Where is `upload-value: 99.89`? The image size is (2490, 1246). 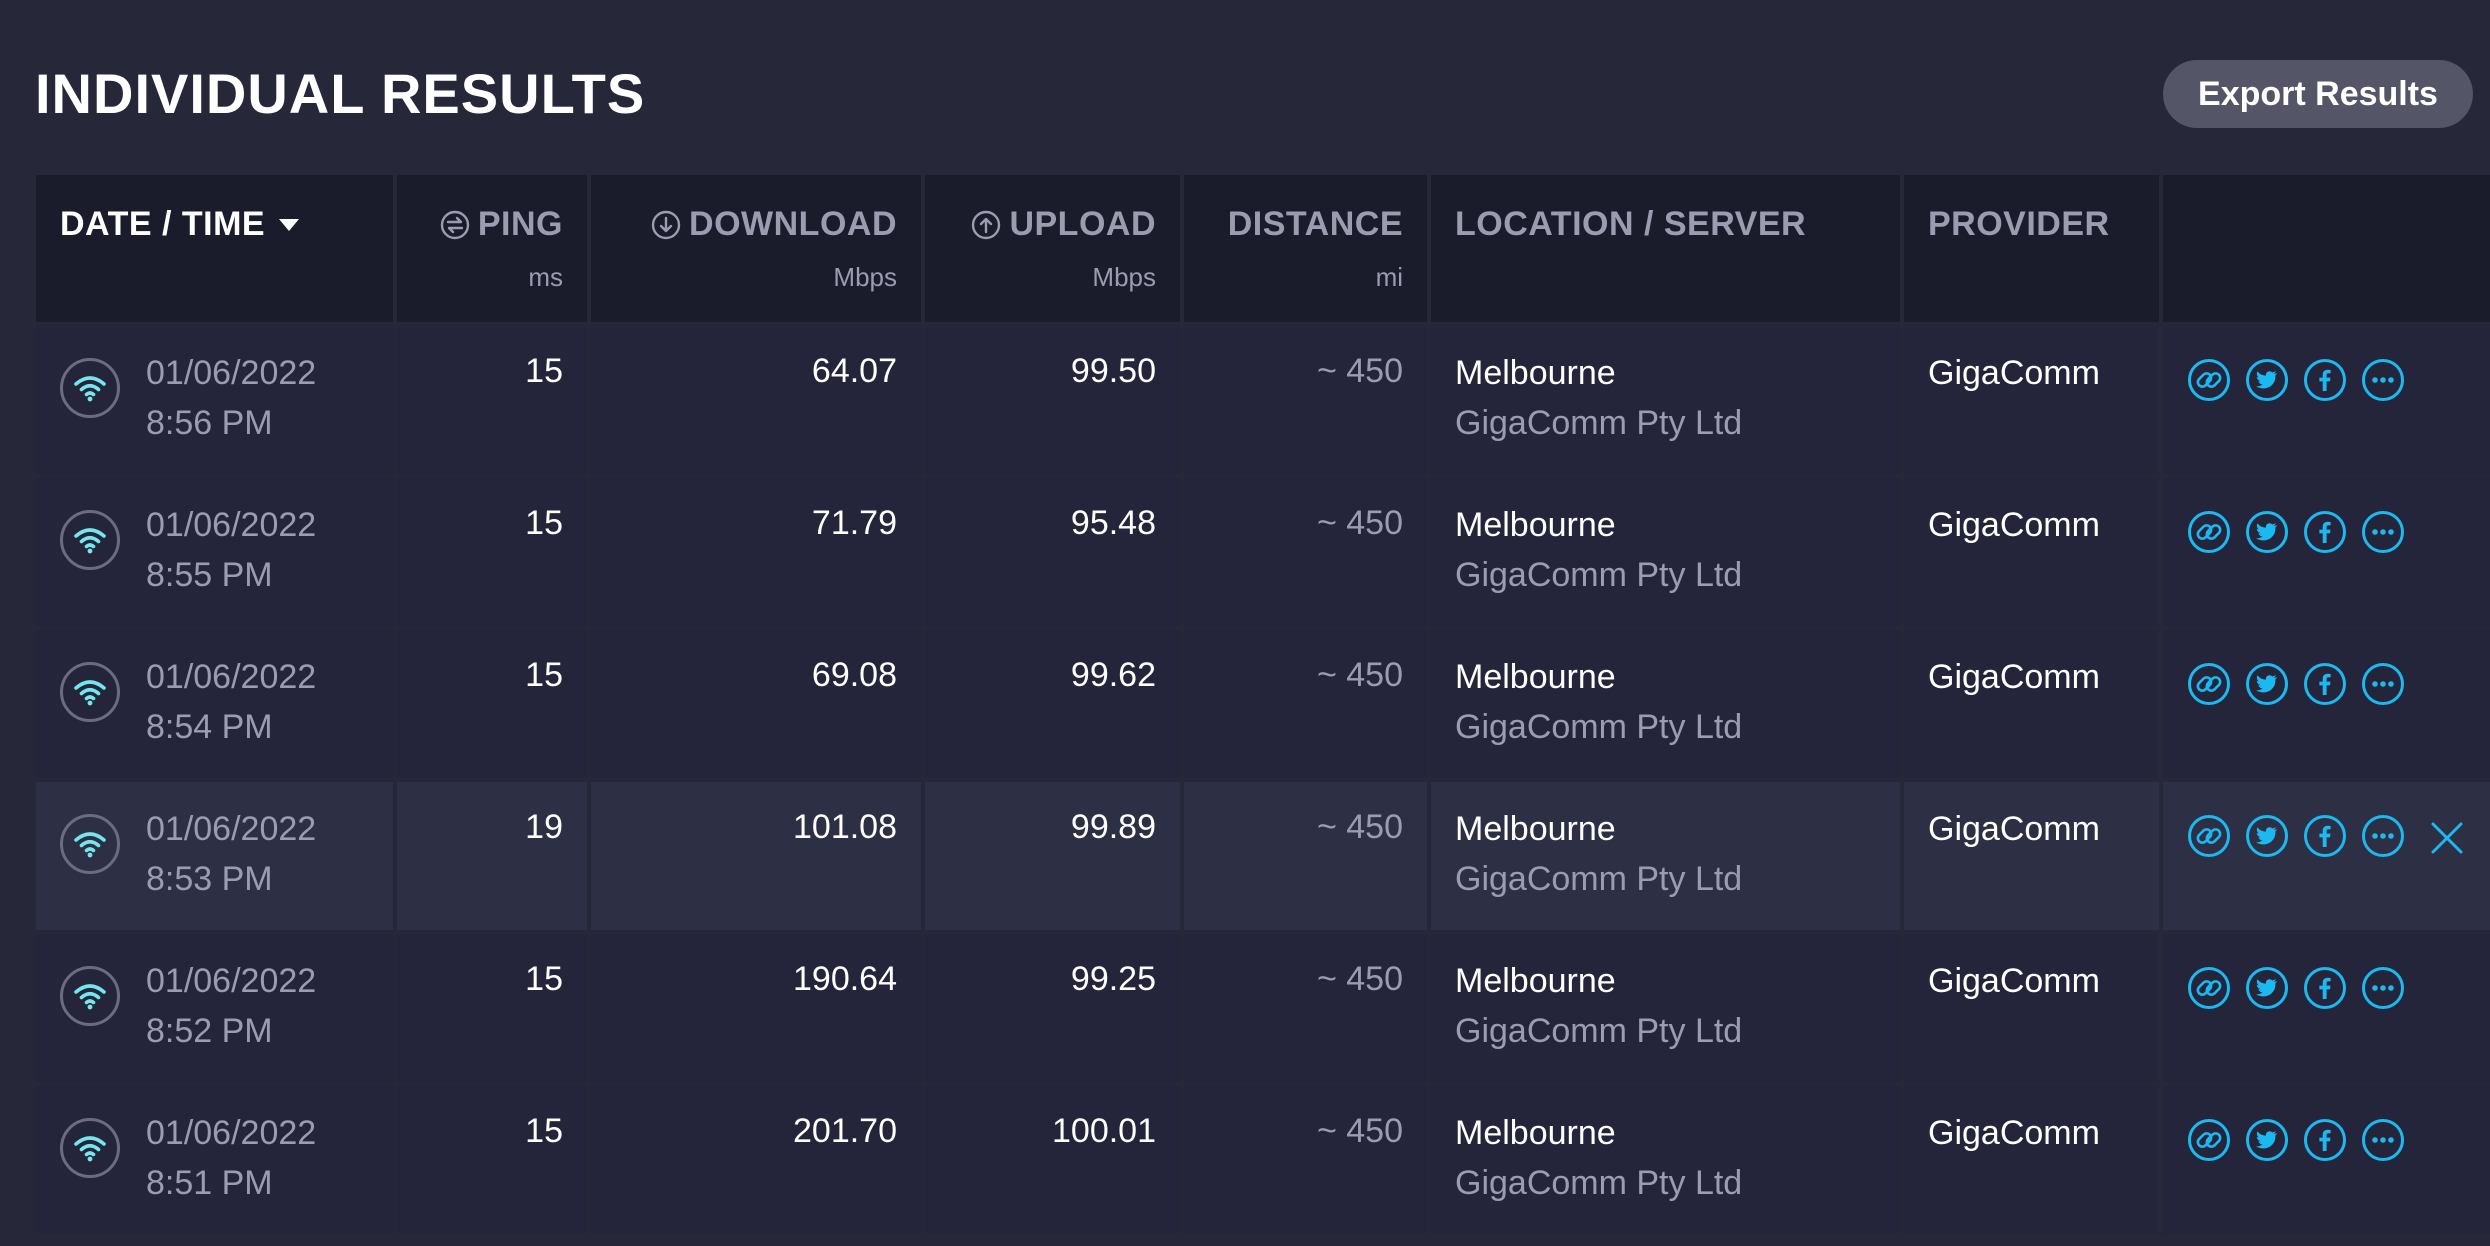
upload-value: 99.89 is located at coordinates (1052, 856).